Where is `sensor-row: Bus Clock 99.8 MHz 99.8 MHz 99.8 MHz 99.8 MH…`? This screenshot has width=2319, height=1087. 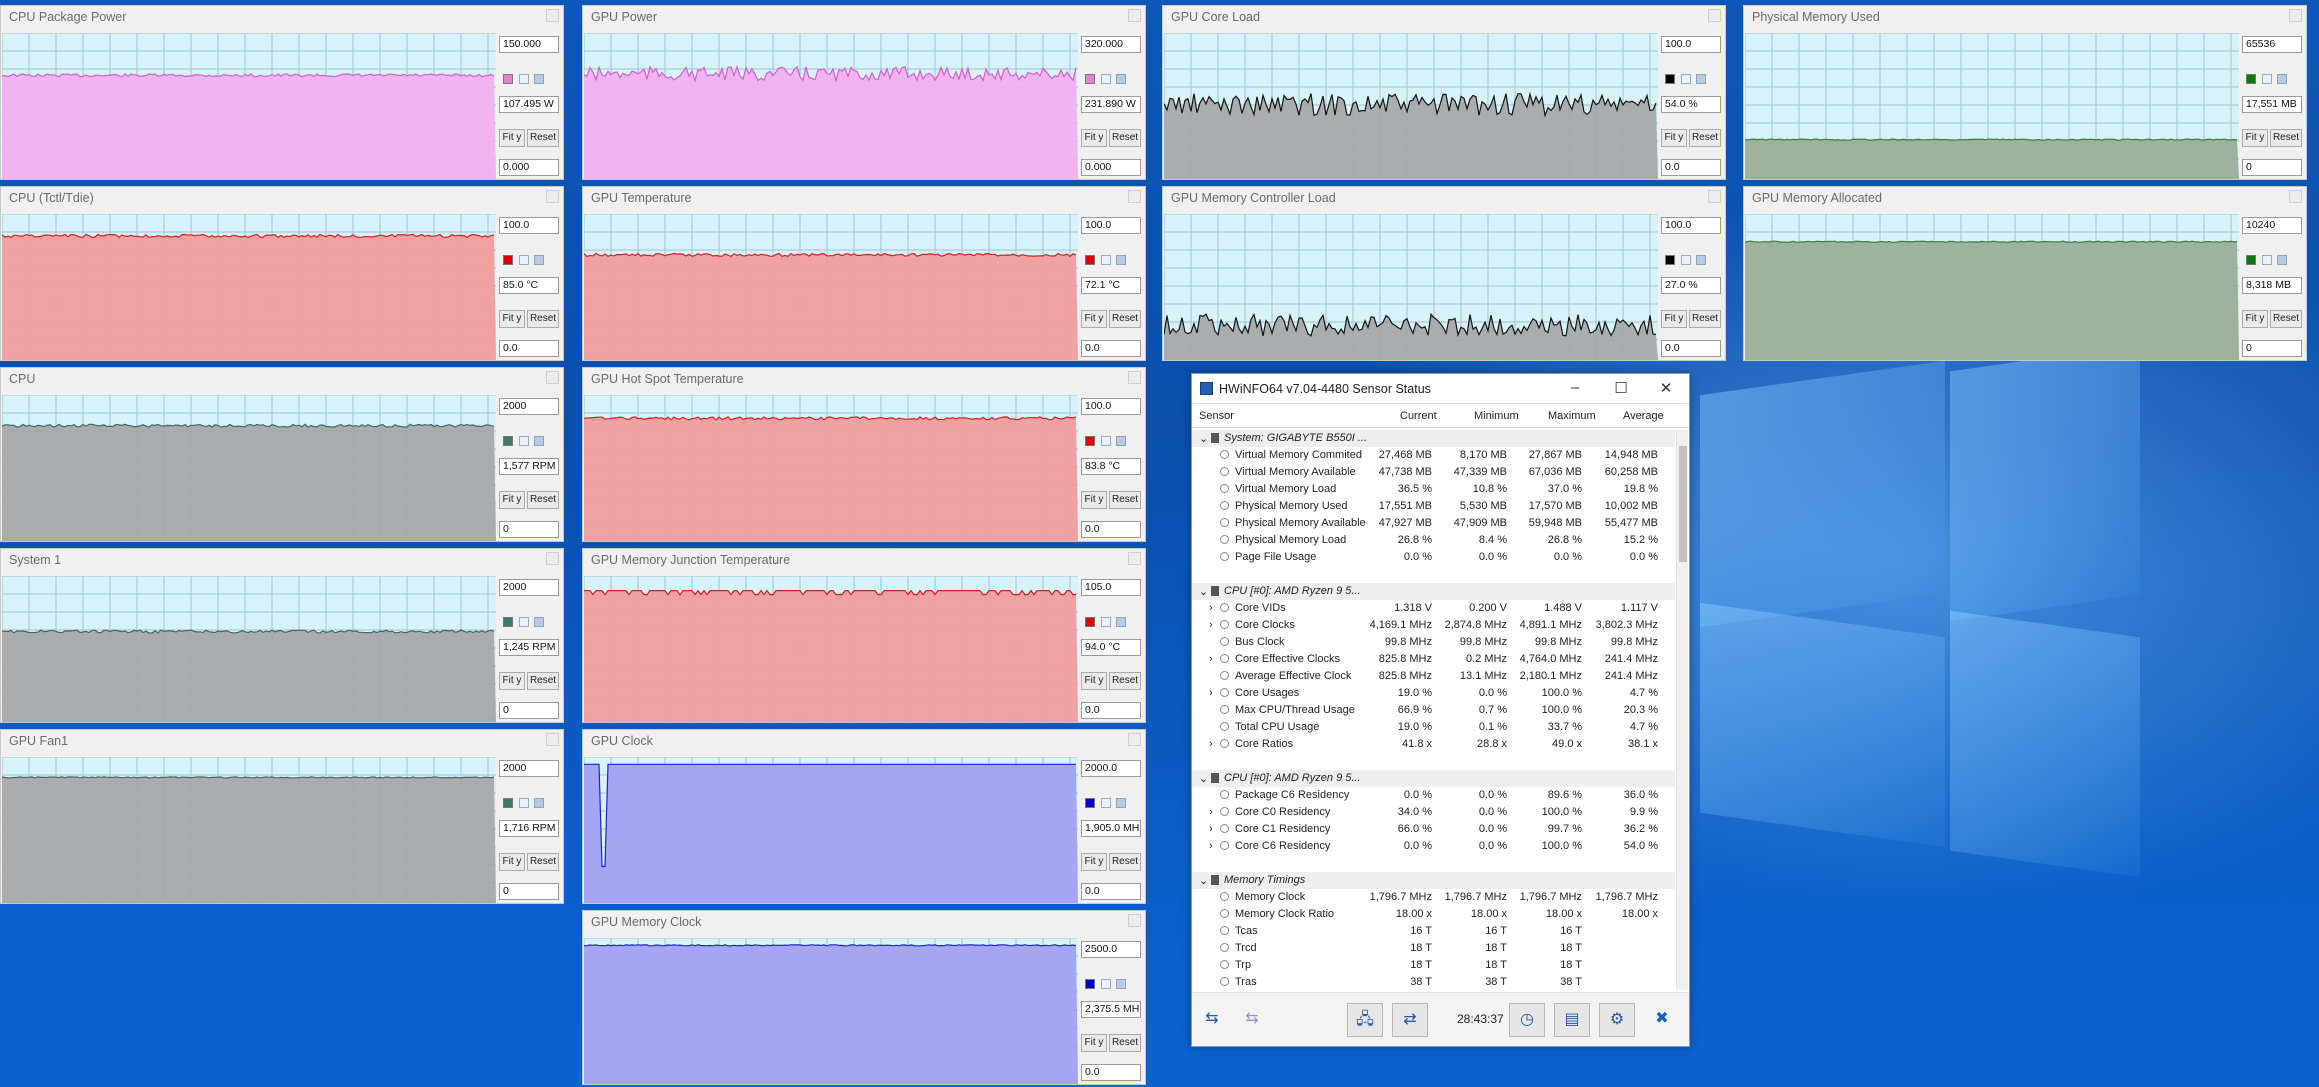
sensor-row: Bus Clock 99.8 MHz 99.8 MHz 99.8 MHz 99.8 MH… is located at coordinates (1433, 642).